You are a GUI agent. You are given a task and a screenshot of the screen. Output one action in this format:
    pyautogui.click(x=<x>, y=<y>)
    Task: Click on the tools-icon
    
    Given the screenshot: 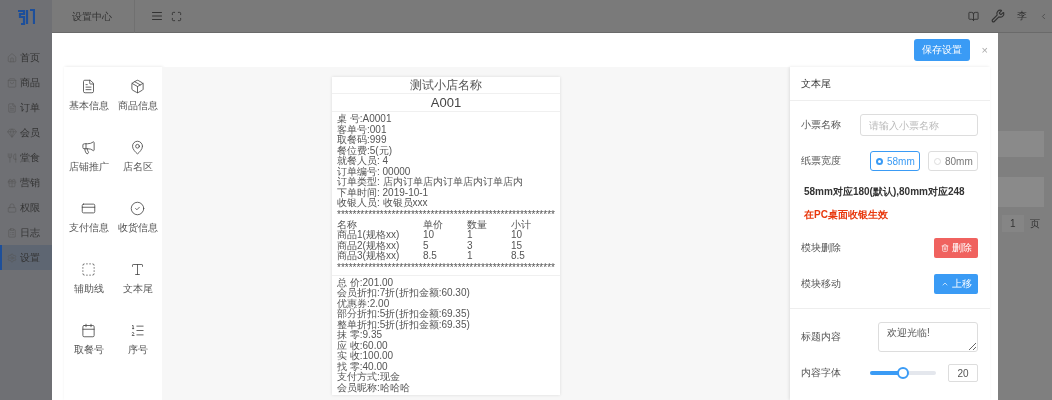 What is the action you would take?
    pyautogui.click(x=998, y=16)
    